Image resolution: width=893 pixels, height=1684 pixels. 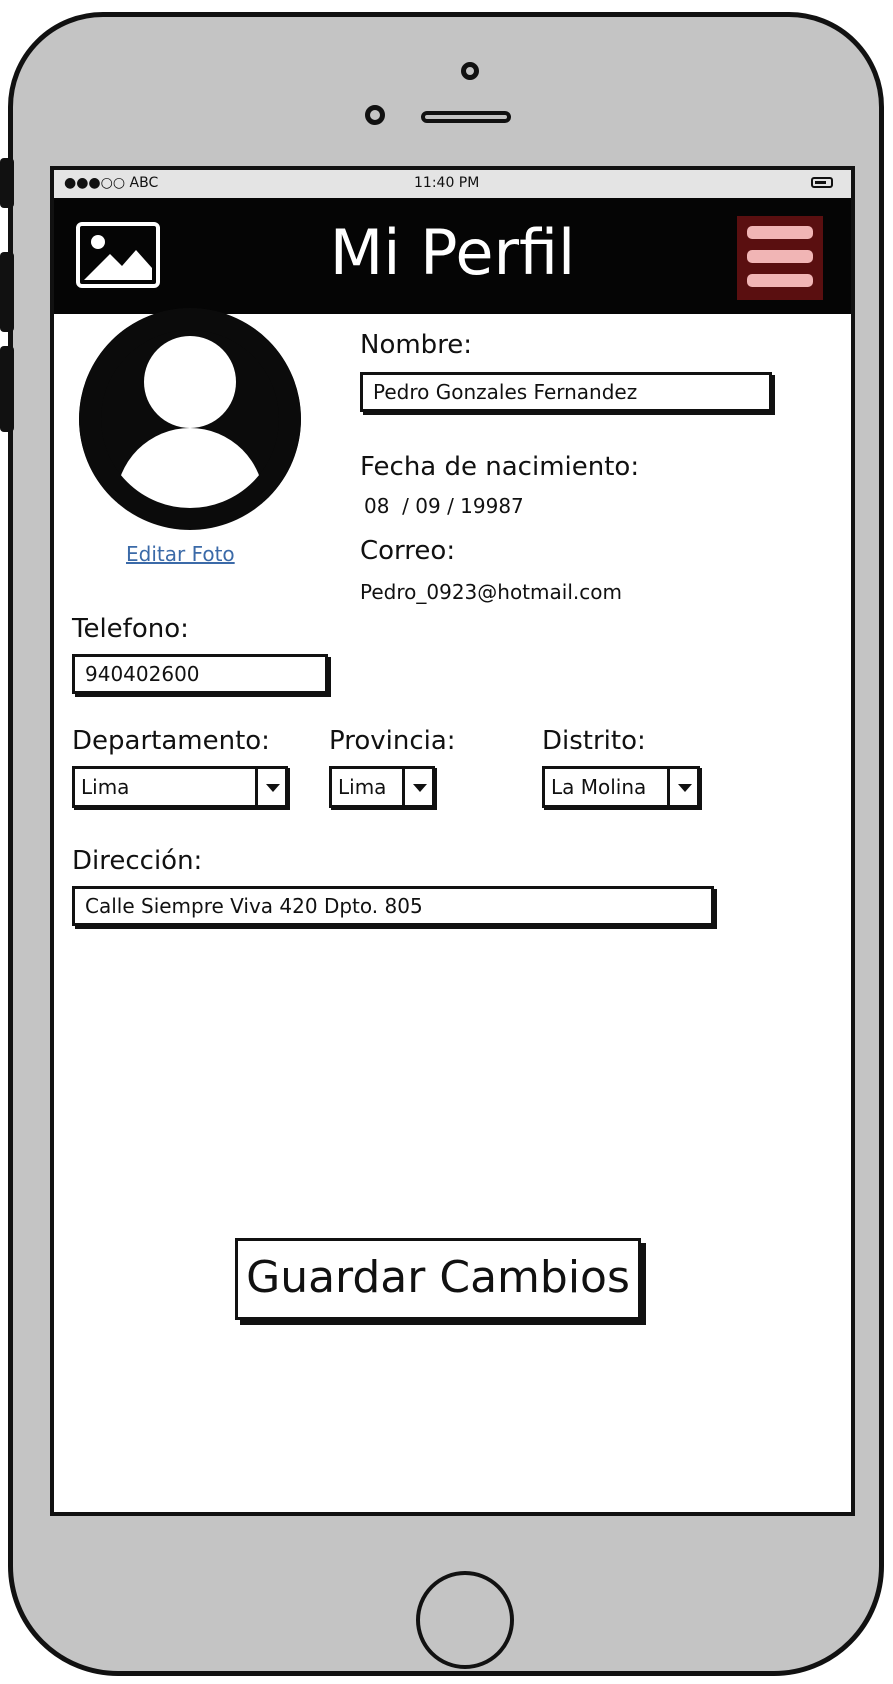 What do you see at coordinates (491, 592) in the screenshot?
I see `correo-value: Pedro_0923@hotmail.com` at bounding box center [491, 592].